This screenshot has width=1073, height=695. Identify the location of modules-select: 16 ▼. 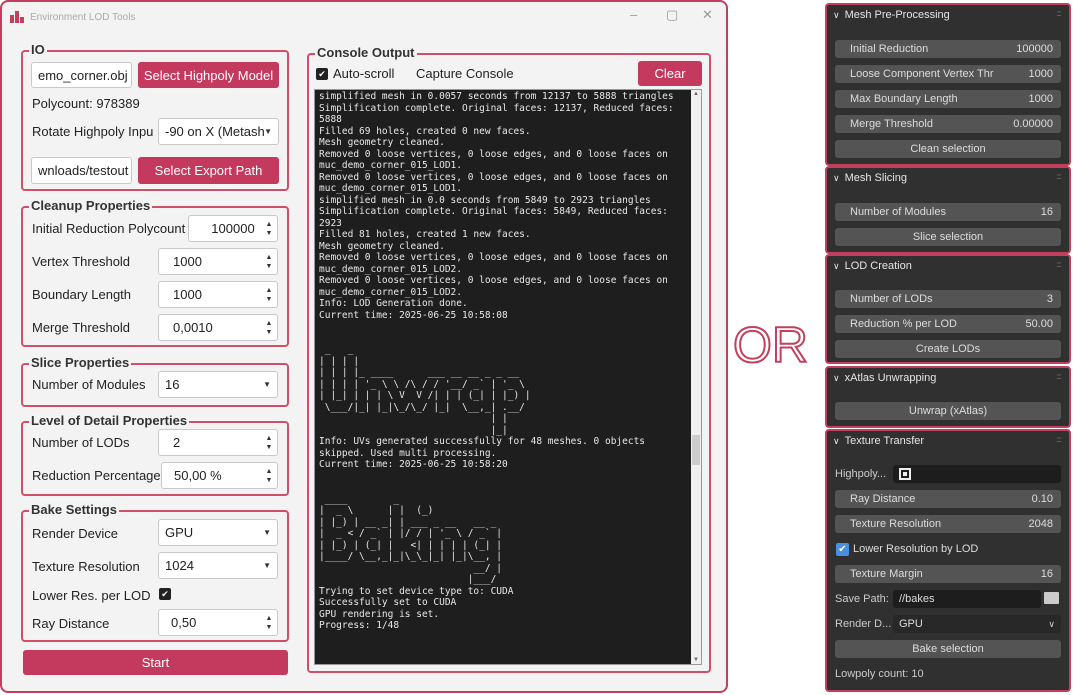
(218, 384).